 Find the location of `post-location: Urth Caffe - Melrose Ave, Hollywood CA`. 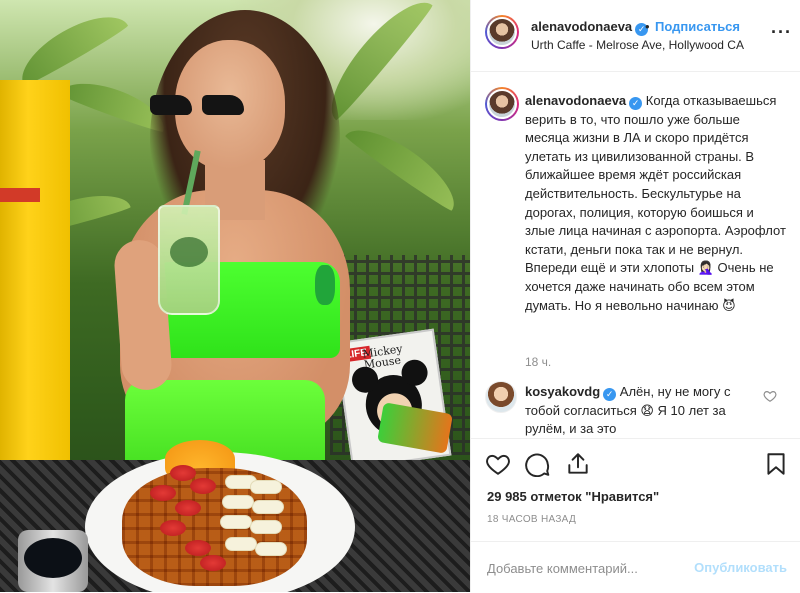

post-location: Urth Caffe - Melrose Ave, Hollywood CA is located at coordinates (637, 45).